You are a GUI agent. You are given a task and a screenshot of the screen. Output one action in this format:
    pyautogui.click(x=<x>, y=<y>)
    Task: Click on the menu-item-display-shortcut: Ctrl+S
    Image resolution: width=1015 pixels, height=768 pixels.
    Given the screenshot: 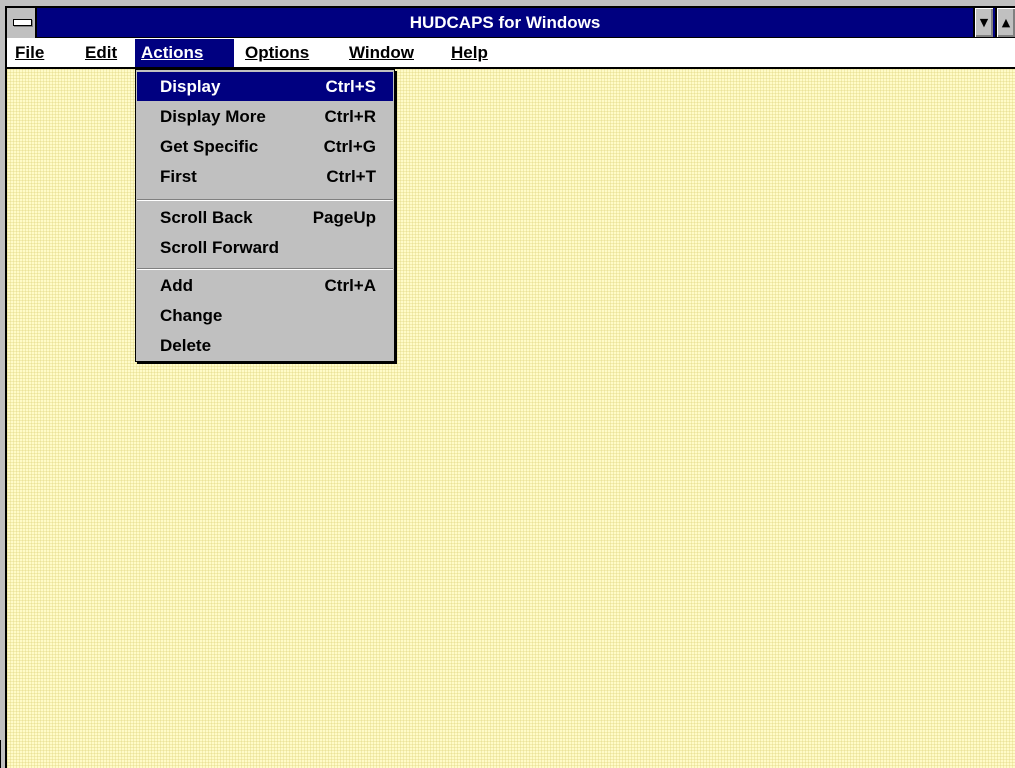 What is the action you would take?
    pyautogui.click(x=350, y=86)
    